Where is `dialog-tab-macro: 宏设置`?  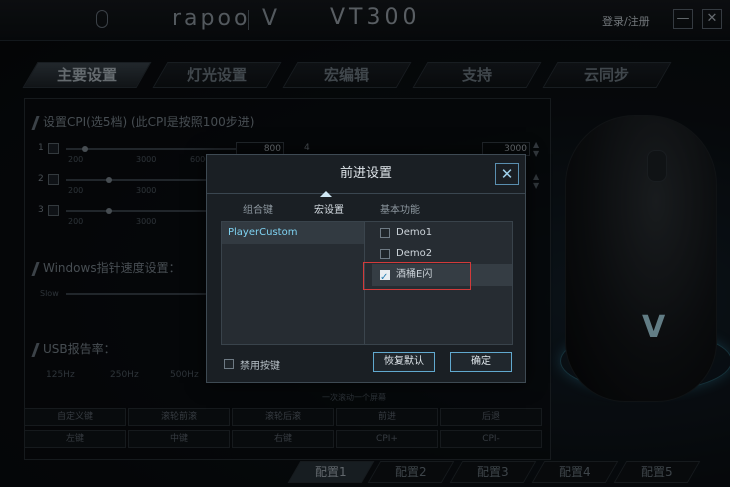 dialog-tab-macro: 宏设置 is located at coordinates (329, 208).